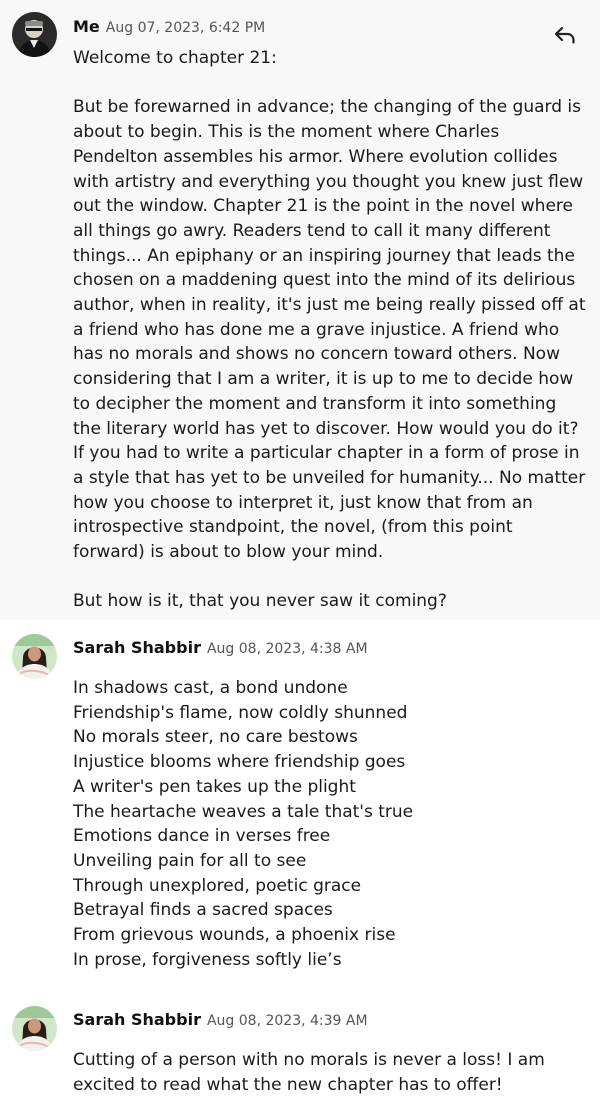 The height and width of the screenshot is (1118, 600). Describe the element at coordinates (240, 712) in the screenshot. I see `poem-line: Friendship's flame, now coldly shunned` at that location.